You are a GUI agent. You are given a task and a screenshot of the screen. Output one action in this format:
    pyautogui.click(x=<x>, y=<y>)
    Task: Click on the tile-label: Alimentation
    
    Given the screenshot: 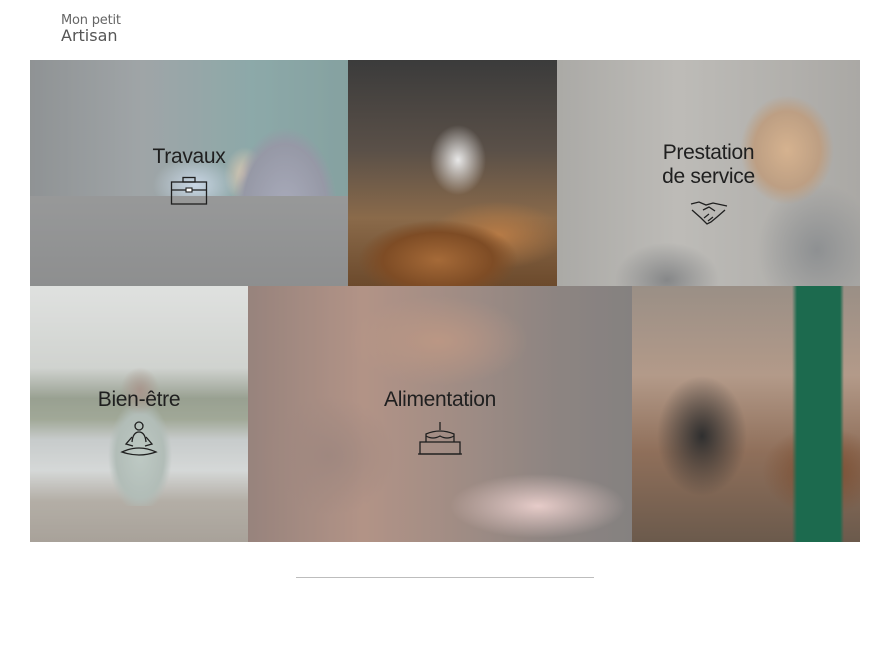 What is the action you would take?
    pyautogui.click(x=440, y=399)
    